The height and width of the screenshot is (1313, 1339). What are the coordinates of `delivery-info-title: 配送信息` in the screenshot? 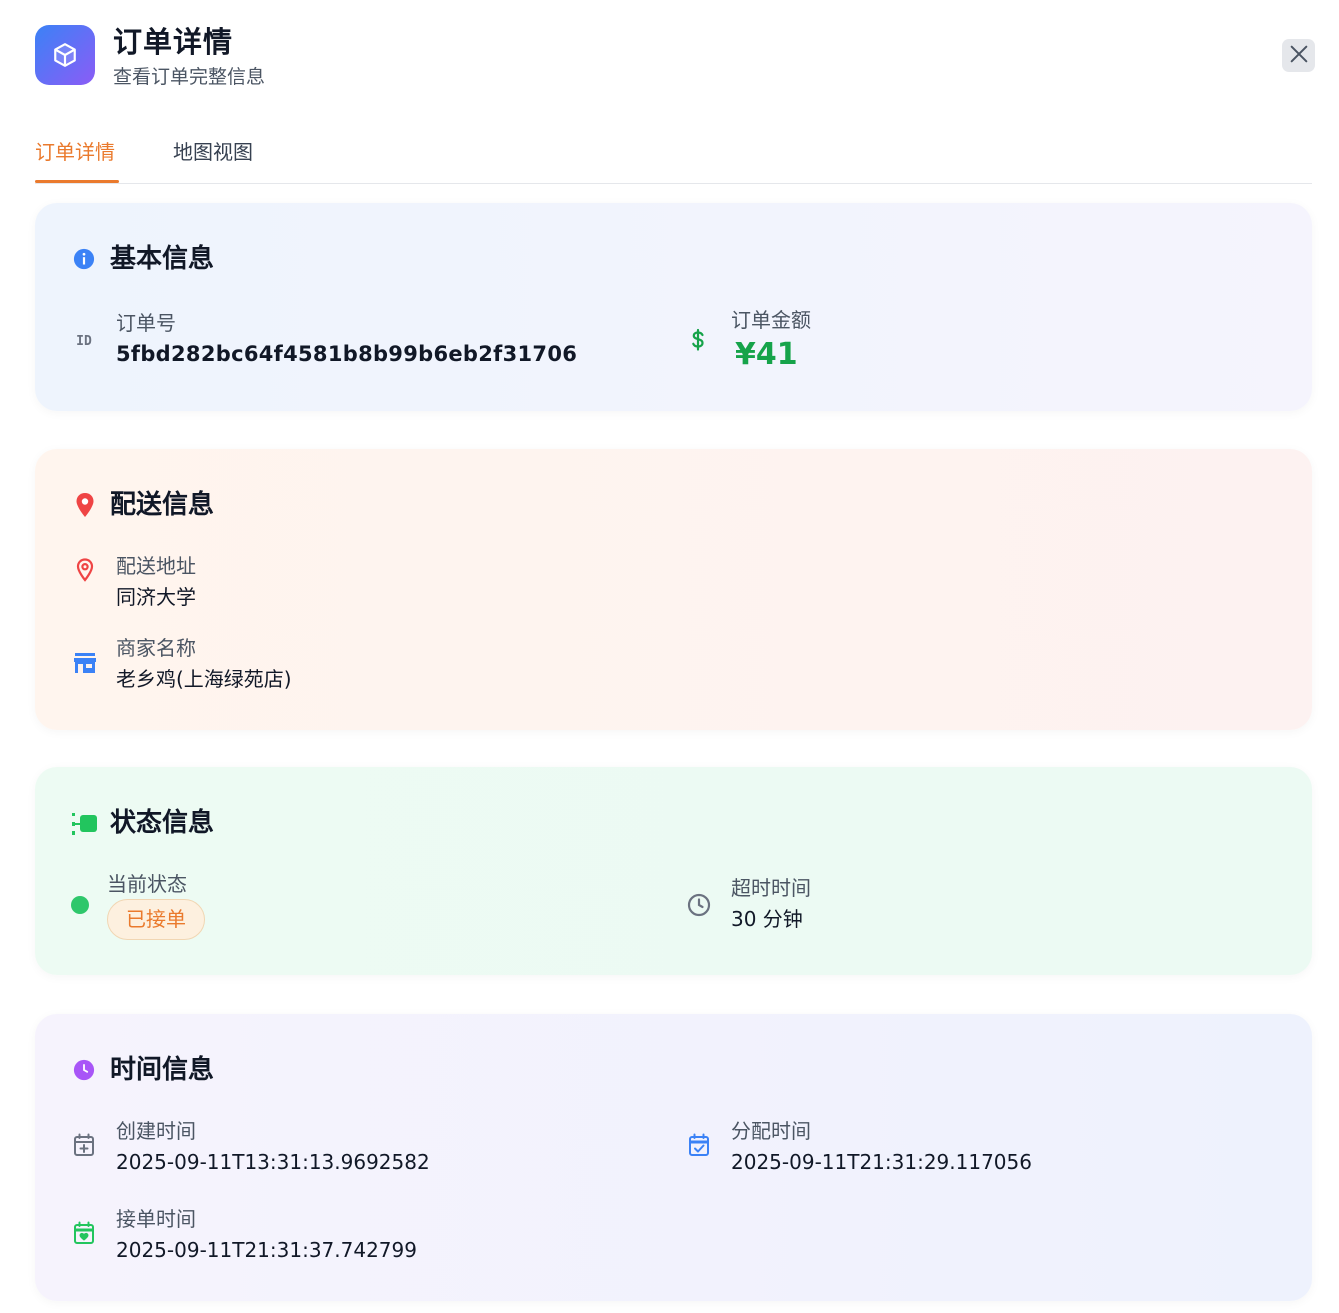 It's located at (162, 505).